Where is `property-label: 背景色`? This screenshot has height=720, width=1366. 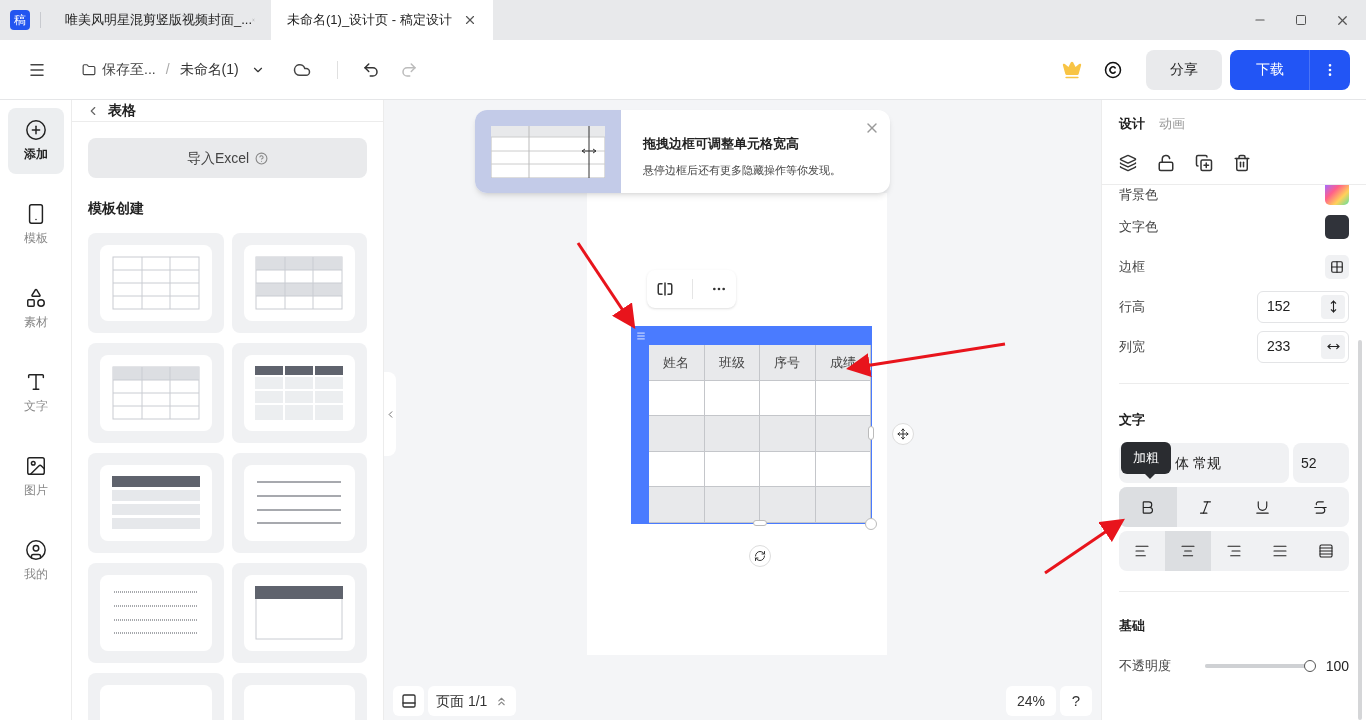
property-label: 背景色 is located at coordinates (1138, 194).